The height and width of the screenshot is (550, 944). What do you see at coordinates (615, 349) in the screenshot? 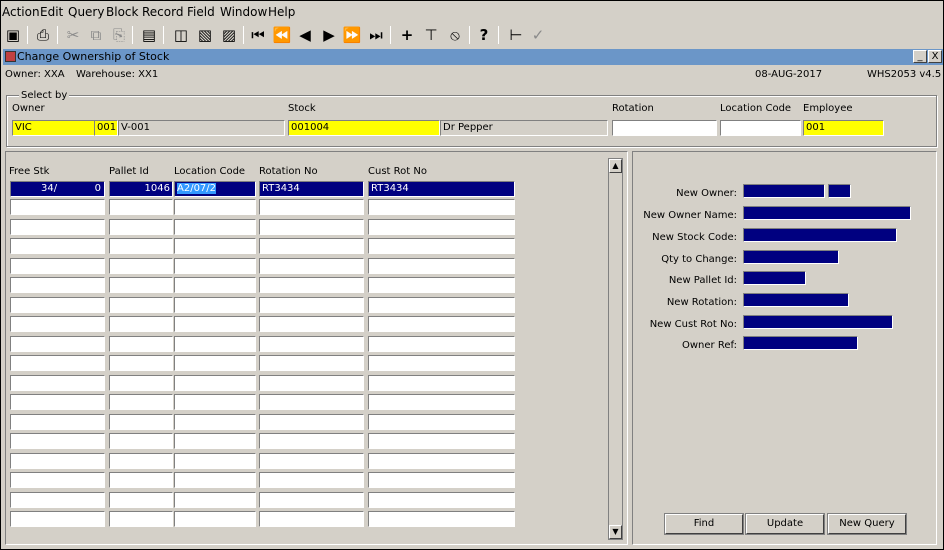
I see `grid-scrollbar: ▲ ▼` at bounding box center [615, 349].